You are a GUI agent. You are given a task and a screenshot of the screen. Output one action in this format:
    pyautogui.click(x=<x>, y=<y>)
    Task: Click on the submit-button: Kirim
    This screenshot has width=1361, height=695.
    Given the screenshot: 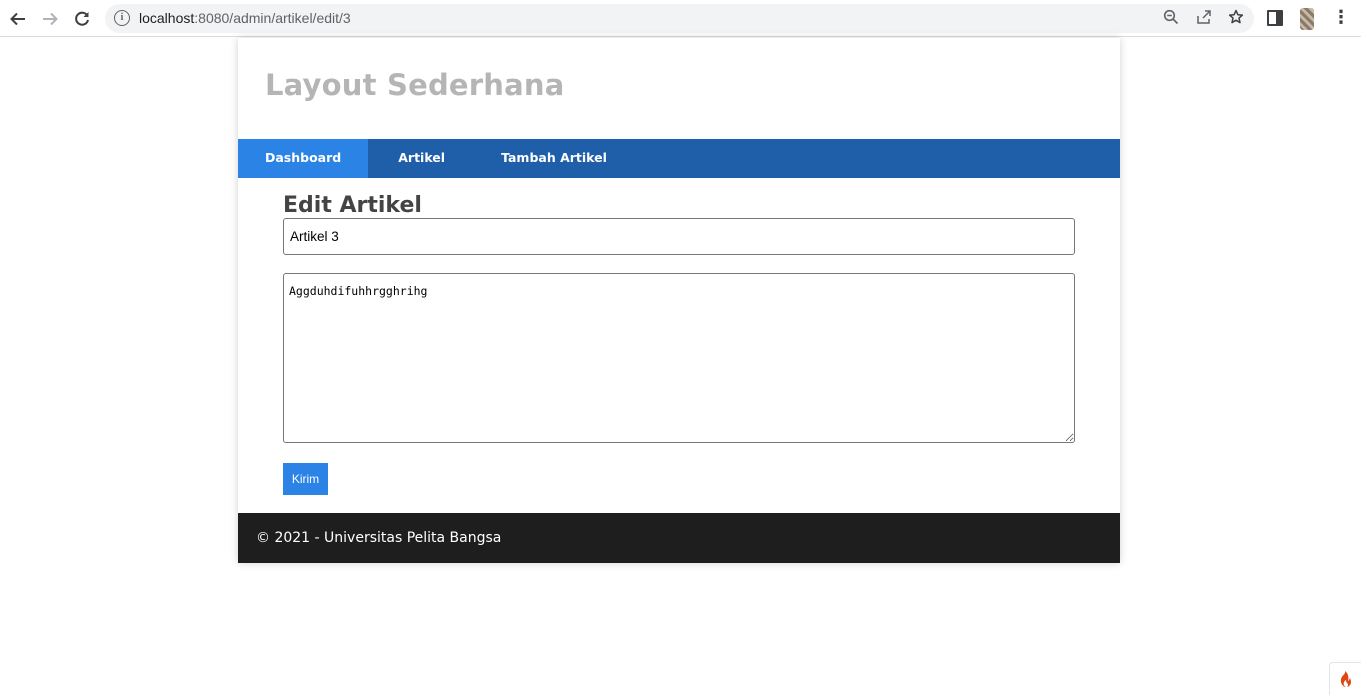 What is the action you would take?
    pyautogui.click(x=305, y=479)
    